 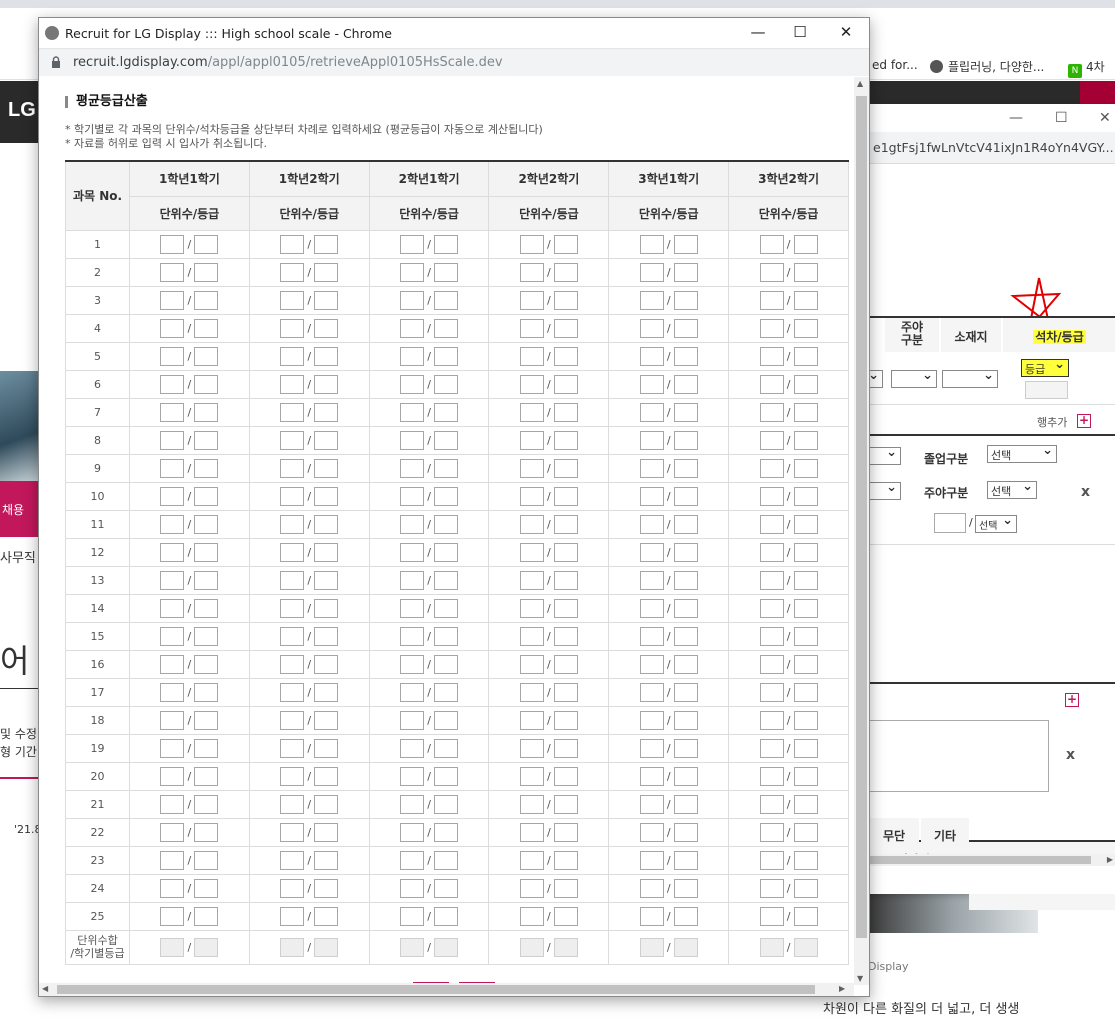 I want to click on select-dropdown, so click(x=884, y=455).